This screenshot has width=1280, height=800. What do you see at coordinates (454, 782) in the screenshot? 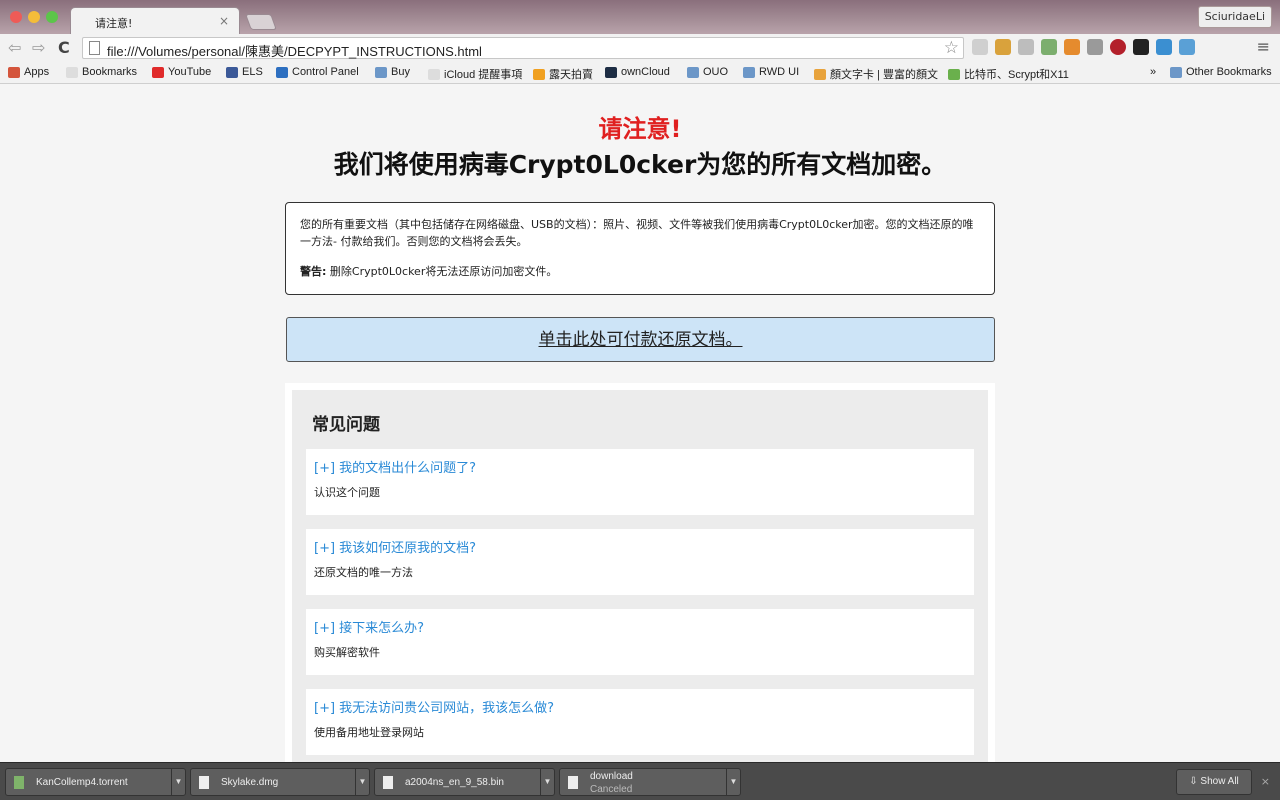
I see `download-filename: a2004ns_en_9_58.bin` at bounding box center [454, 782].